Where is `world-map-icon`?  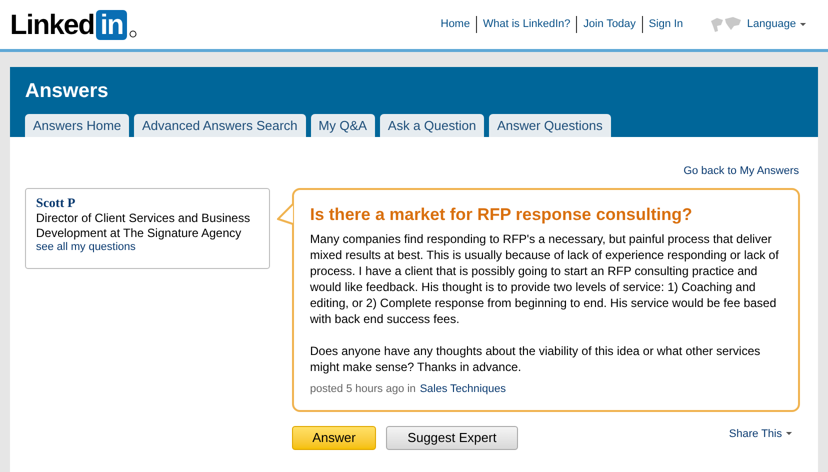 world-map-icon is located at coordinates (726, 25).